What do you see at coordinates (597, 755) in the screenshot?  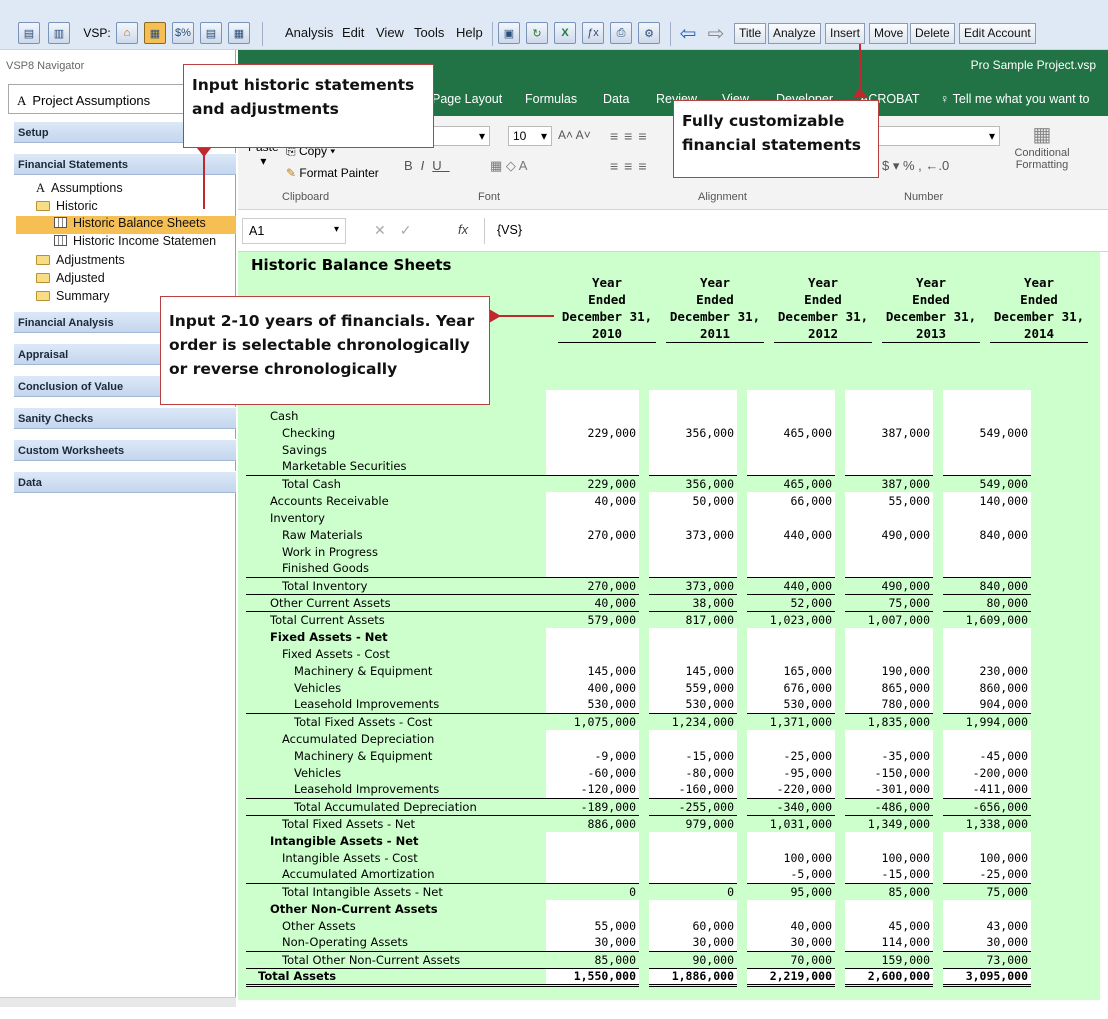 I see `cell-value: -9,000` at bounding box center [597, 755].